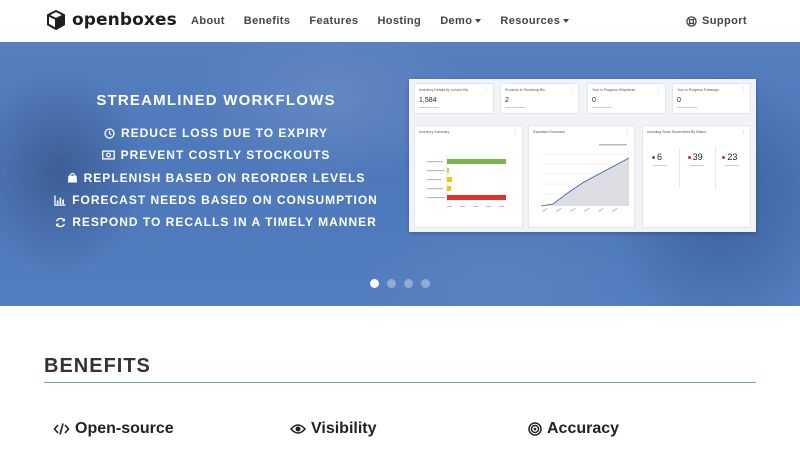 This screenshot has height=450, width=800. What do you see at coordinates (298, 429) in the screenshot?
I see `eye-icon` at bounding box center [298, 429].